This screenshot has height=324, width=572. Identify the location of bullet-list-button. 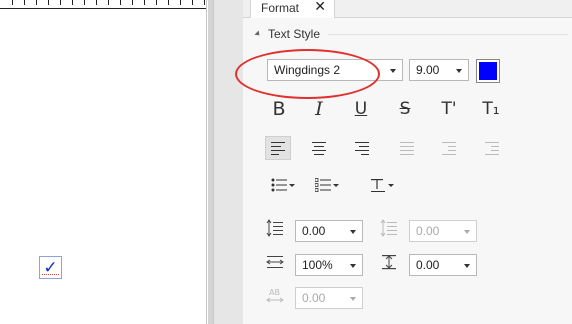
(283, 185).